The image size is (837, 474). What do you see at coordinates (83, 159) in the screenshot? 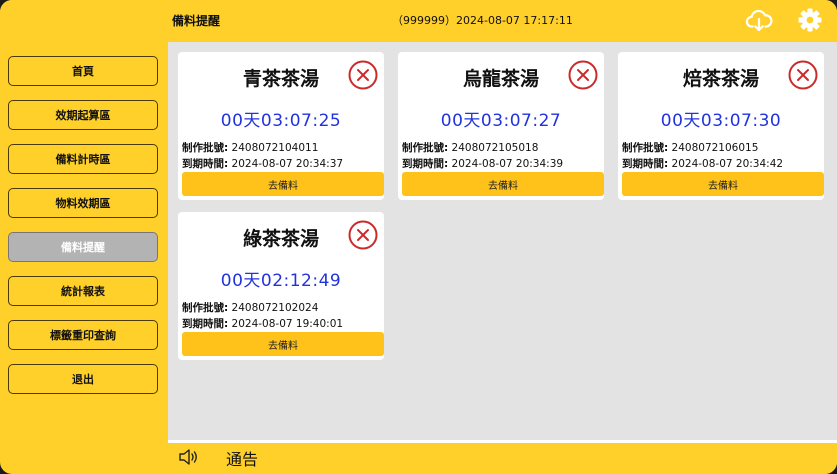
I see `sidebar-item-prep-timer: 備料計時區` at bounding box center [83, 159].